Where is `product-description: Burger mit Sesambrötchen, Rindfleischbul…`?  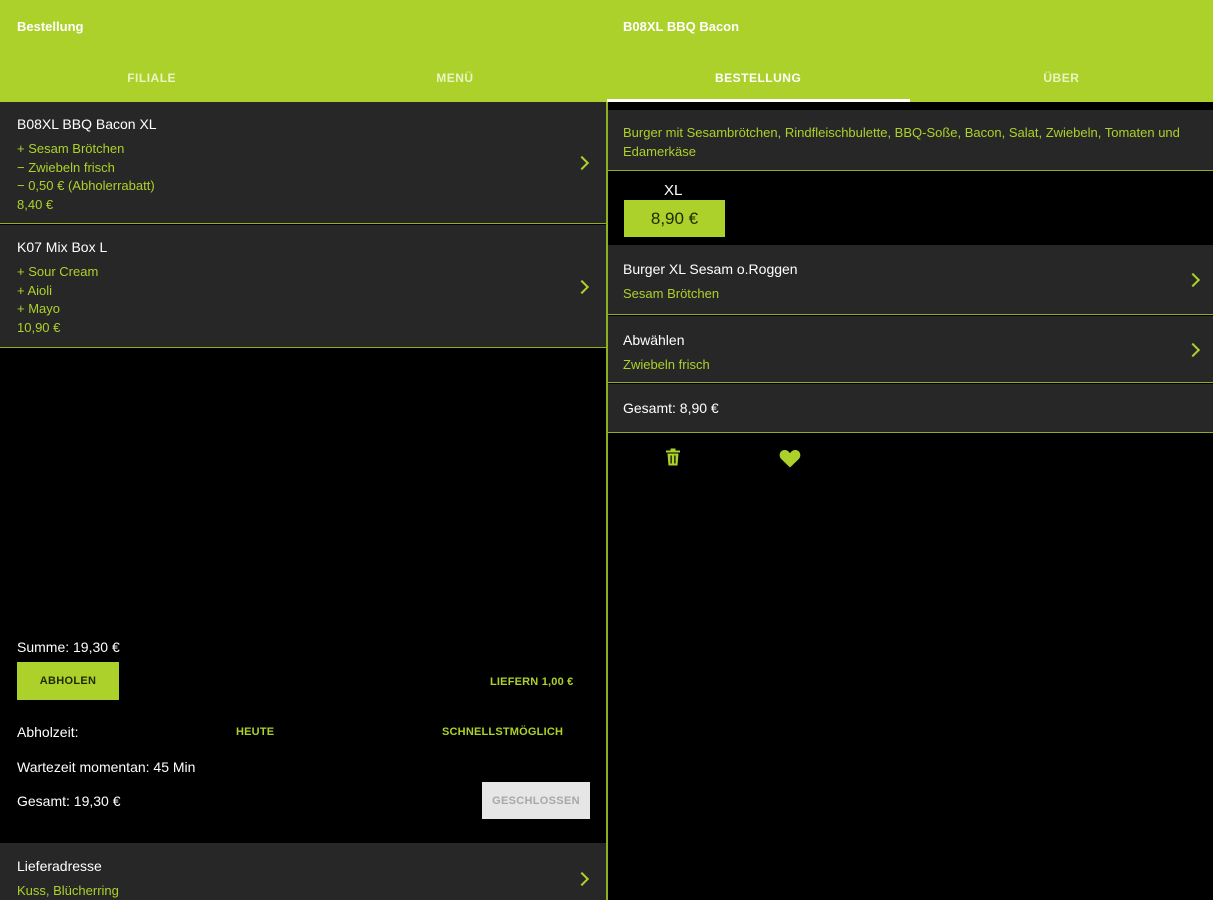
product-description: Burger mit Sesambrötchen, Rindfleischbul… is located at coordinates (901, 142).